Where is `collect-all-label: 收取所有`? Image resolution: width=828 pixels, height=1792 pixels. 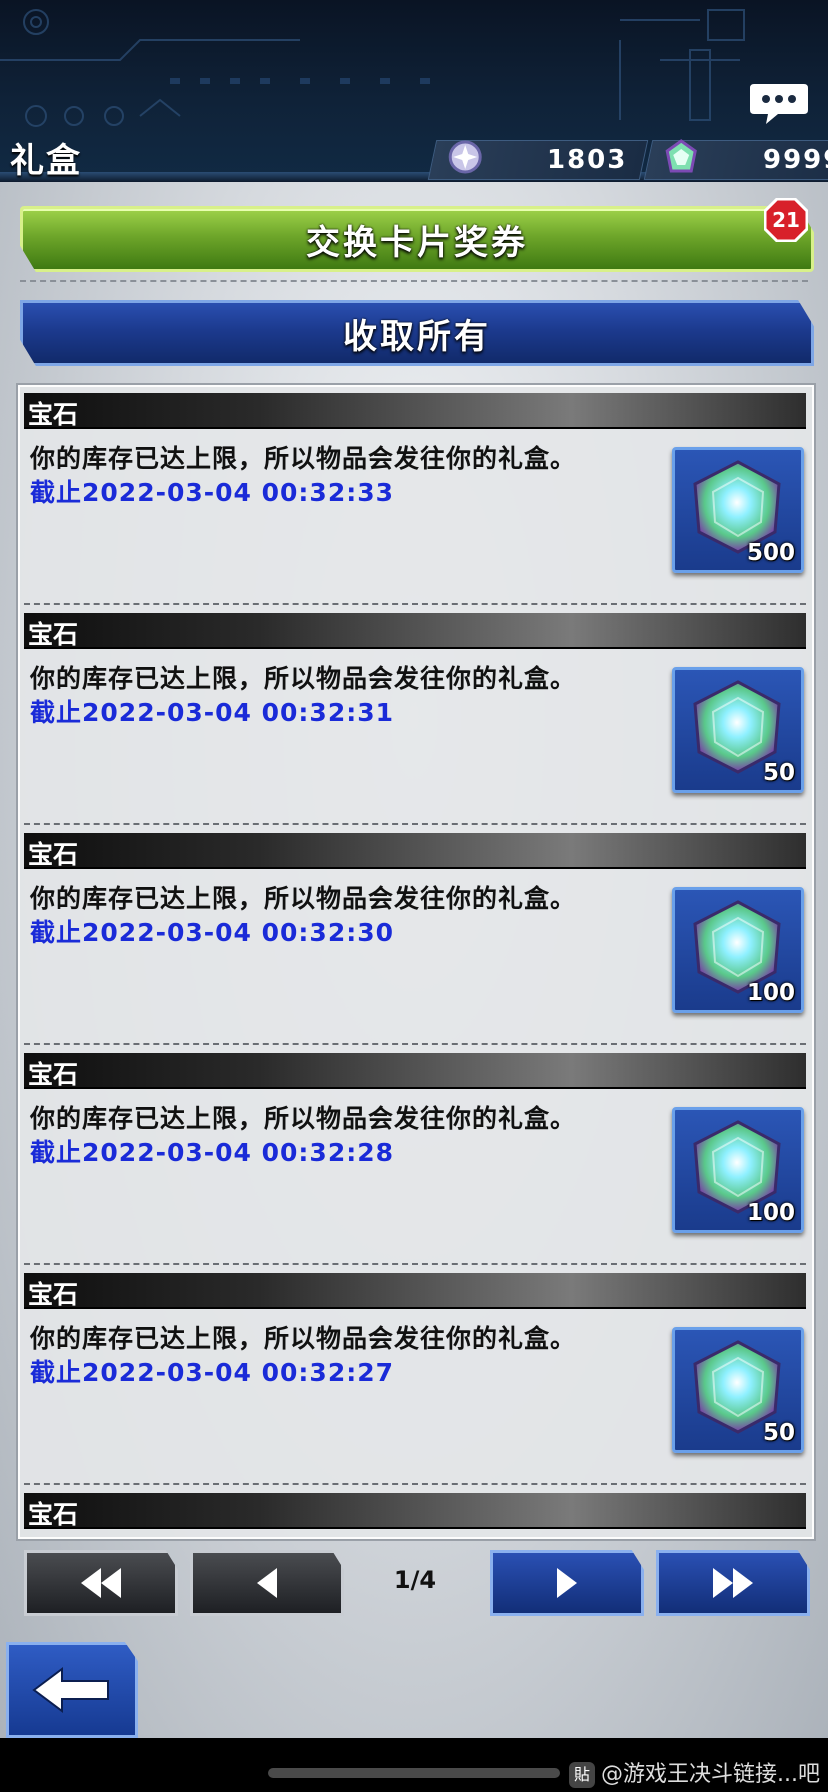
collect-all-label: 收取所有 is located at coordinates (417, 336).